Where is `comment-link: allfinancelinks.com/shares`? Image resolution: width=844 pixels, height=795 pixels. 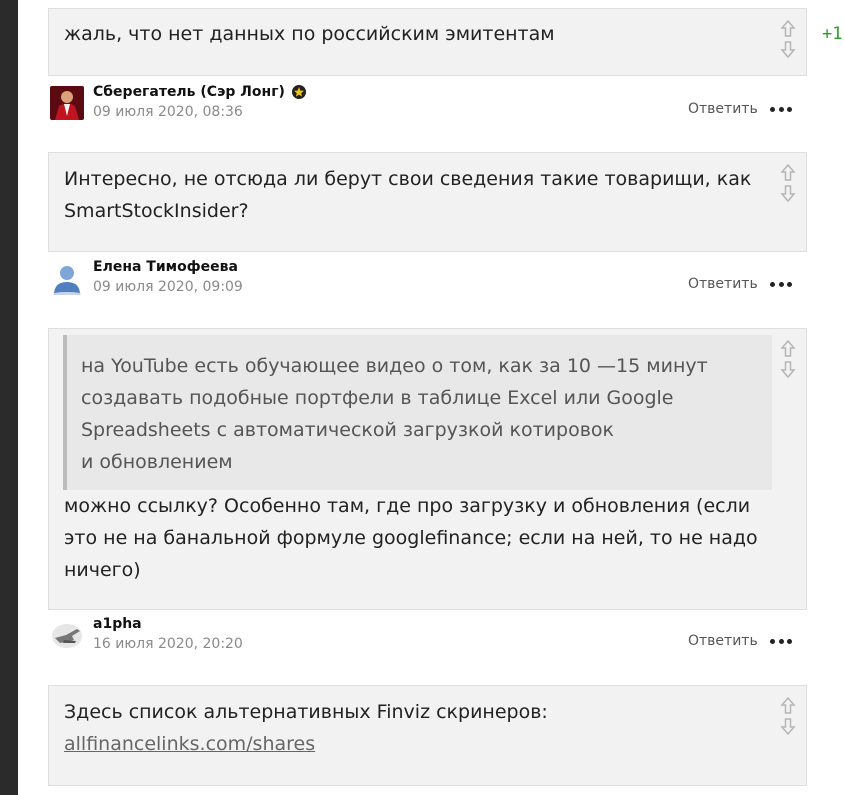 comment-link: allfinancelinks.com/shares is located at coordinates (189, 744).